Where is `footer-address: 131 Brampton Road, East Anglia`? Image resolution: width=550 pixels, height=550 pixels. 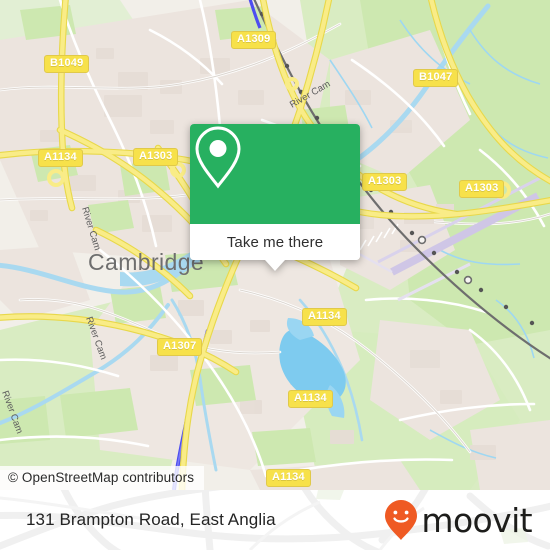
footer-address: 131 Brampton Road, East Anglia is located at coordinates (151, 519).